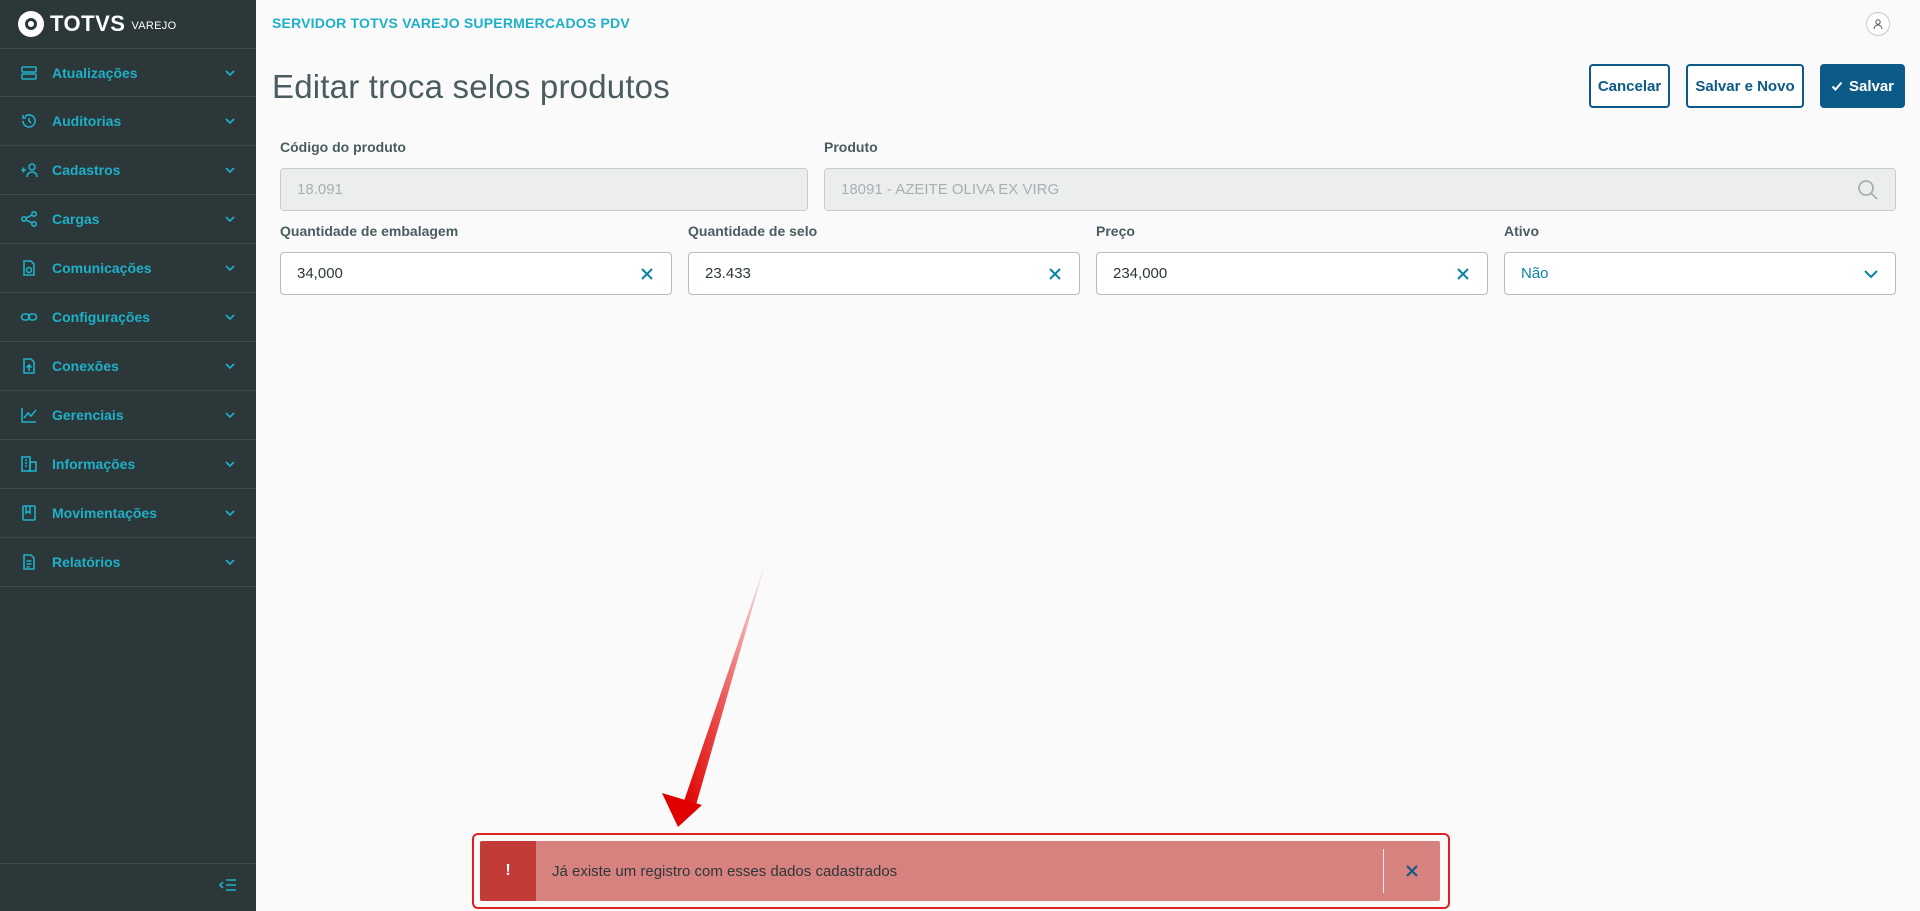 The width and height of the screenshot is (1920, 911). What do you see at coordinates (320, 189) in the screenshot?
I see `codigo-value: 18.091` at bounding box center [320, 189].